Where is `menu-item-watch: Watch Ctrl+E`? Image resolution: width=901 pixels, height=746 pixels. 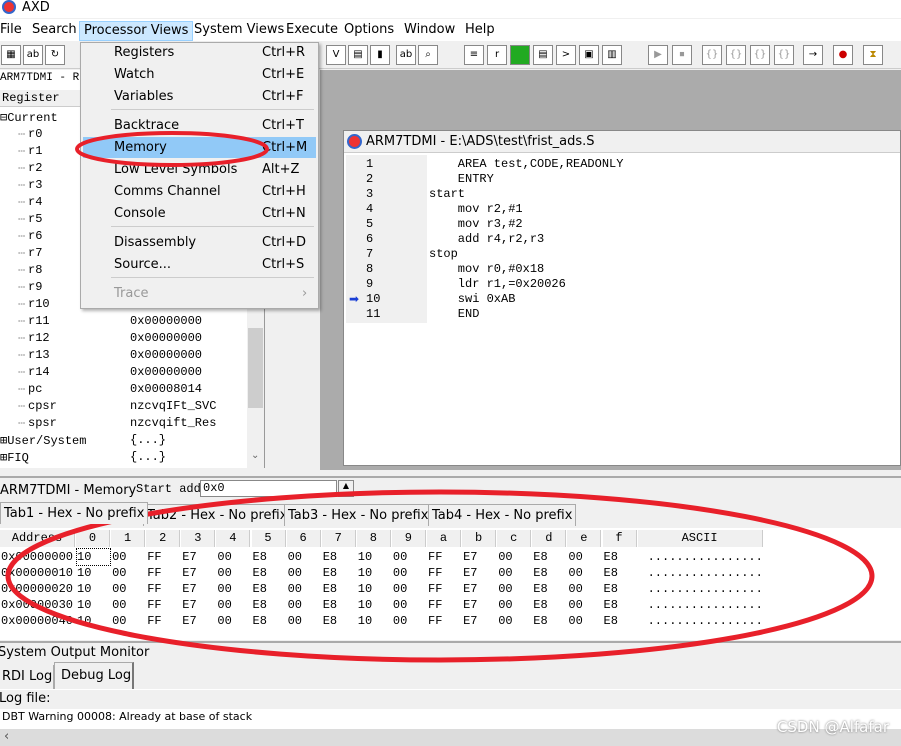
menu-item-watch: Watch Ctrl+E is located at coordinates (199, 74).